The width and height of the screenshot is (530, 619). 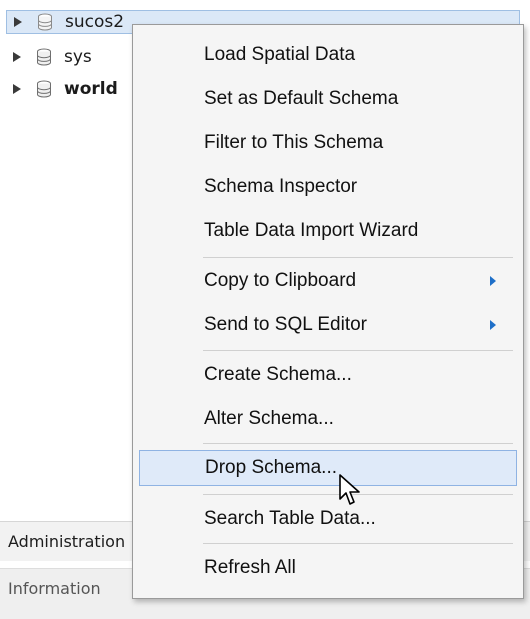 I want to click on menu-item-refresh-all: Refresh All, so click(x=328, y=568).